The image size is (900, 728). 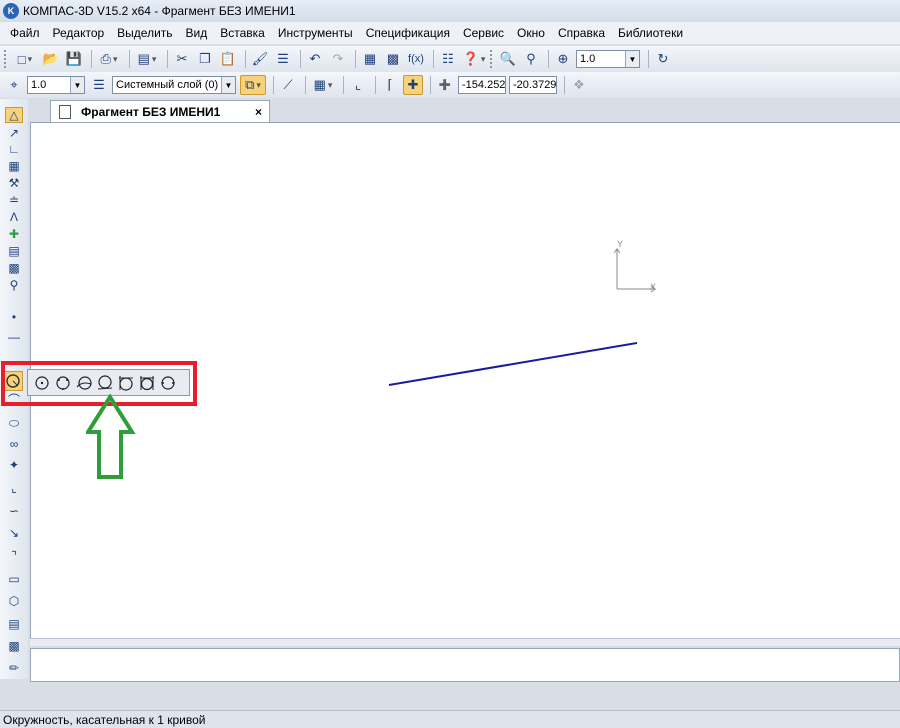 I want to click on axis-x-label: X, so click(x=653, y=287).